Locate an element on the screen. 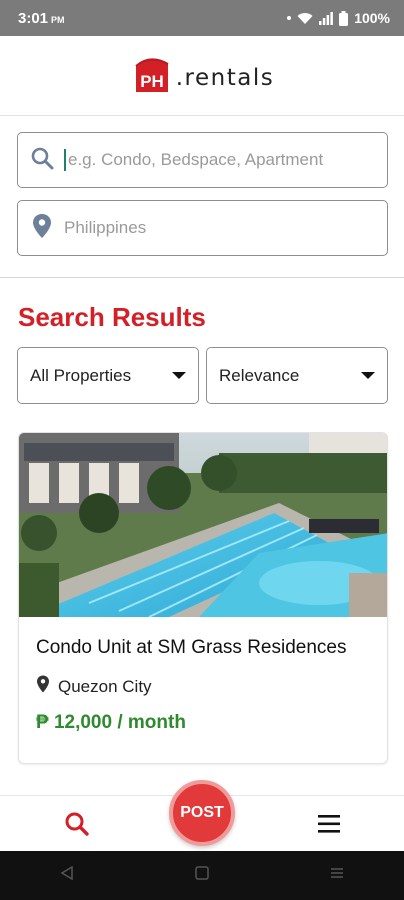 Image resolution: width=404 pixels, height=900 pixels. listing-location-text: Quezon City is located at coordinates (105, 686).